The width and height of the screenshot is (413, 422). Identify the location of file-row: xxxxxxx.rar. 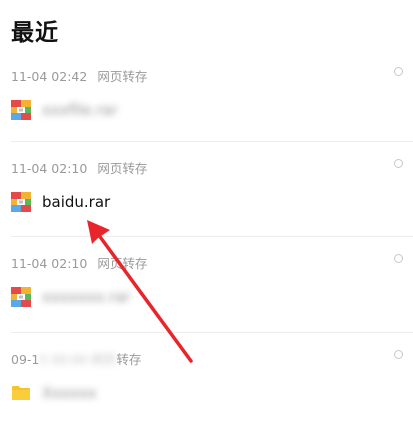
(70, 297).